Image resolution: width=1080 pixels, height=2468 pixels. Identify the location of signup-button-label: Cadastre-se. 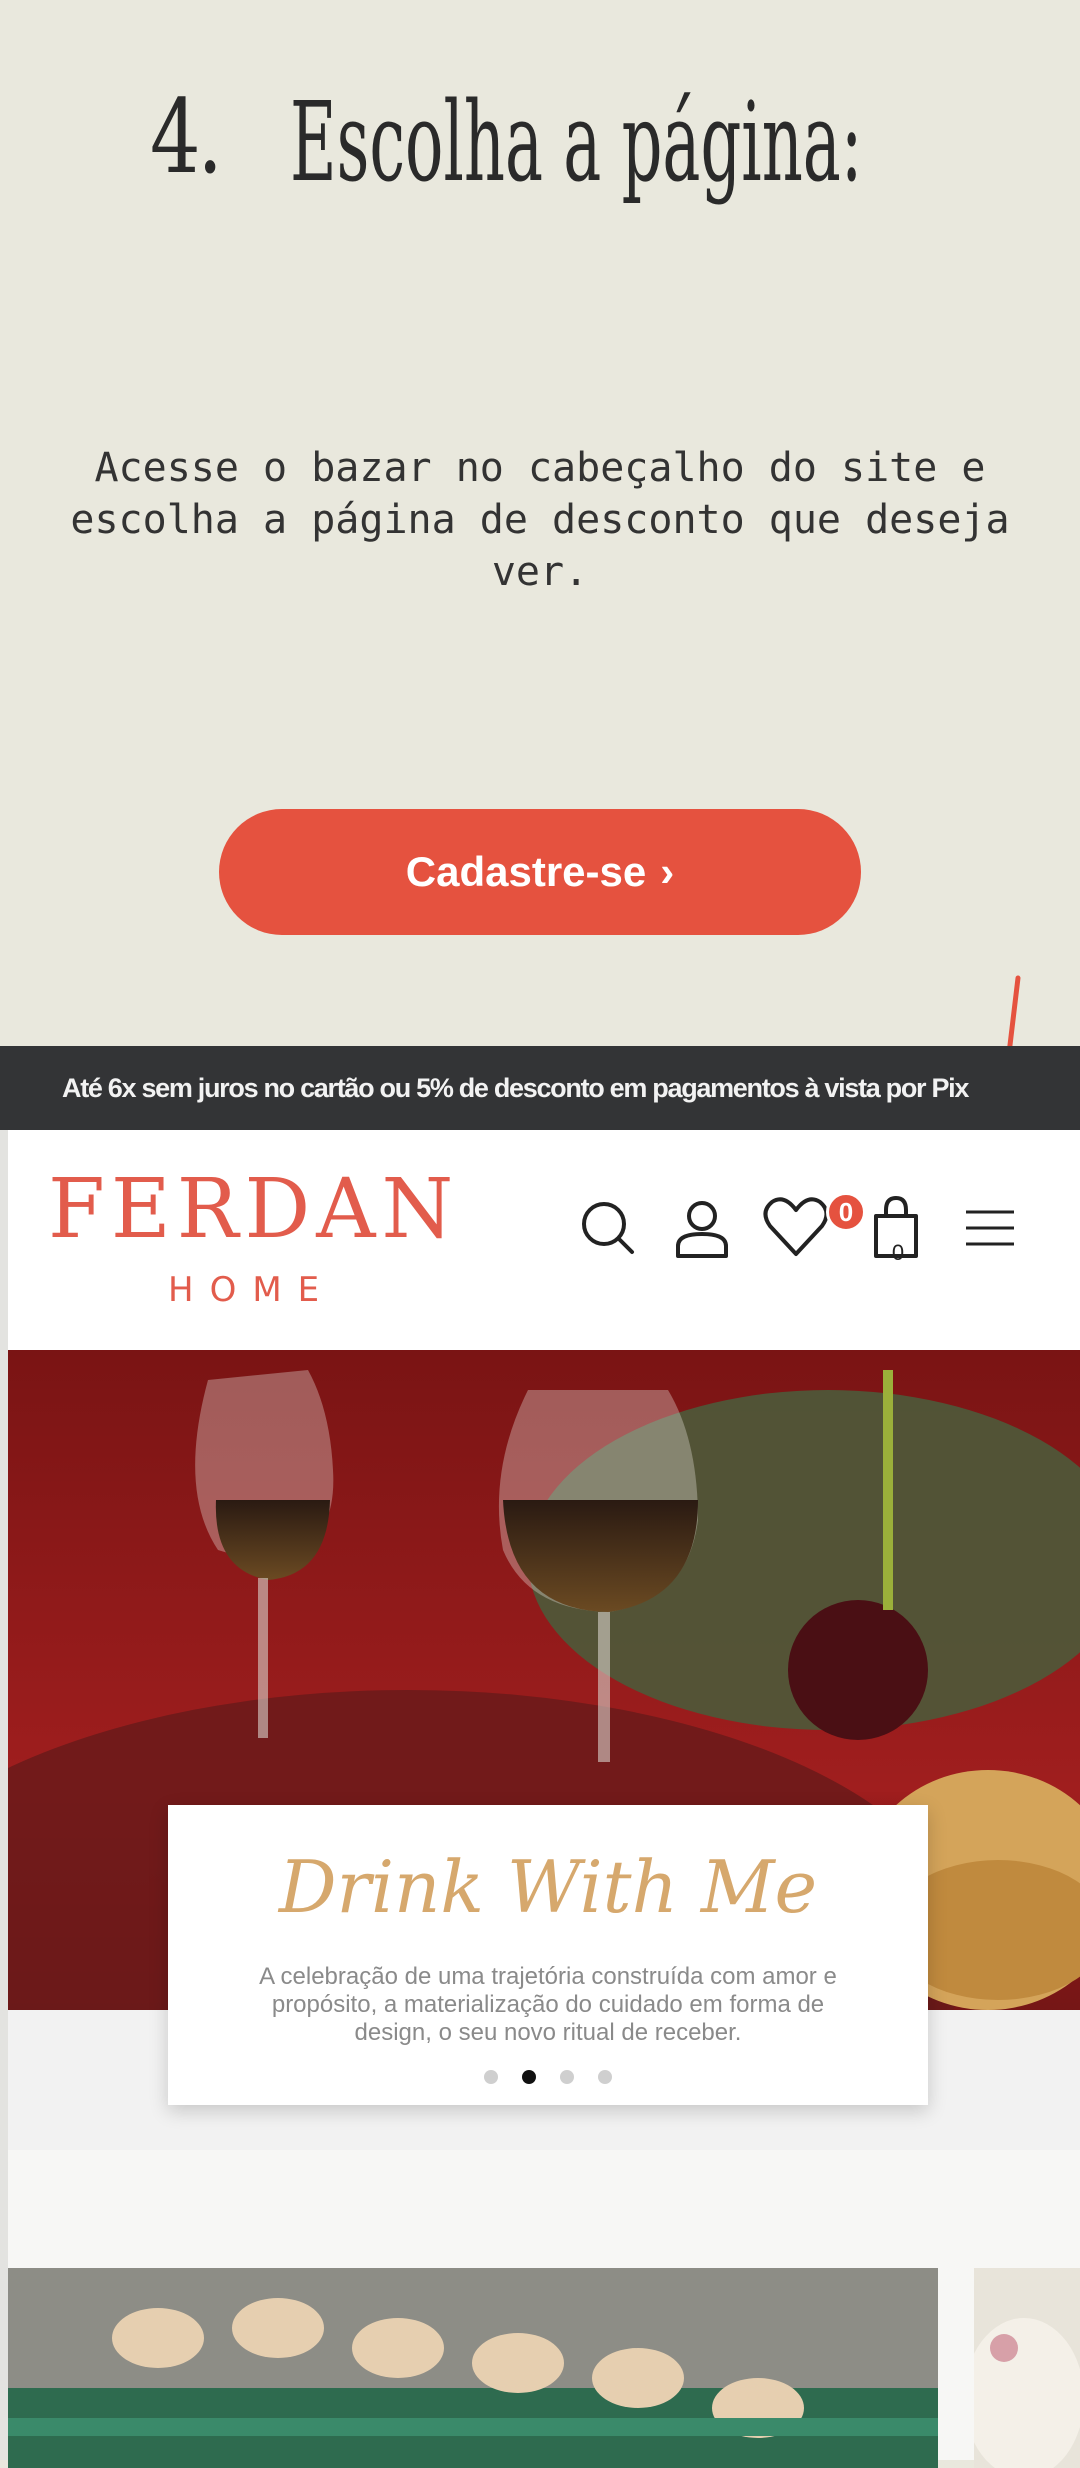
(526, 871).